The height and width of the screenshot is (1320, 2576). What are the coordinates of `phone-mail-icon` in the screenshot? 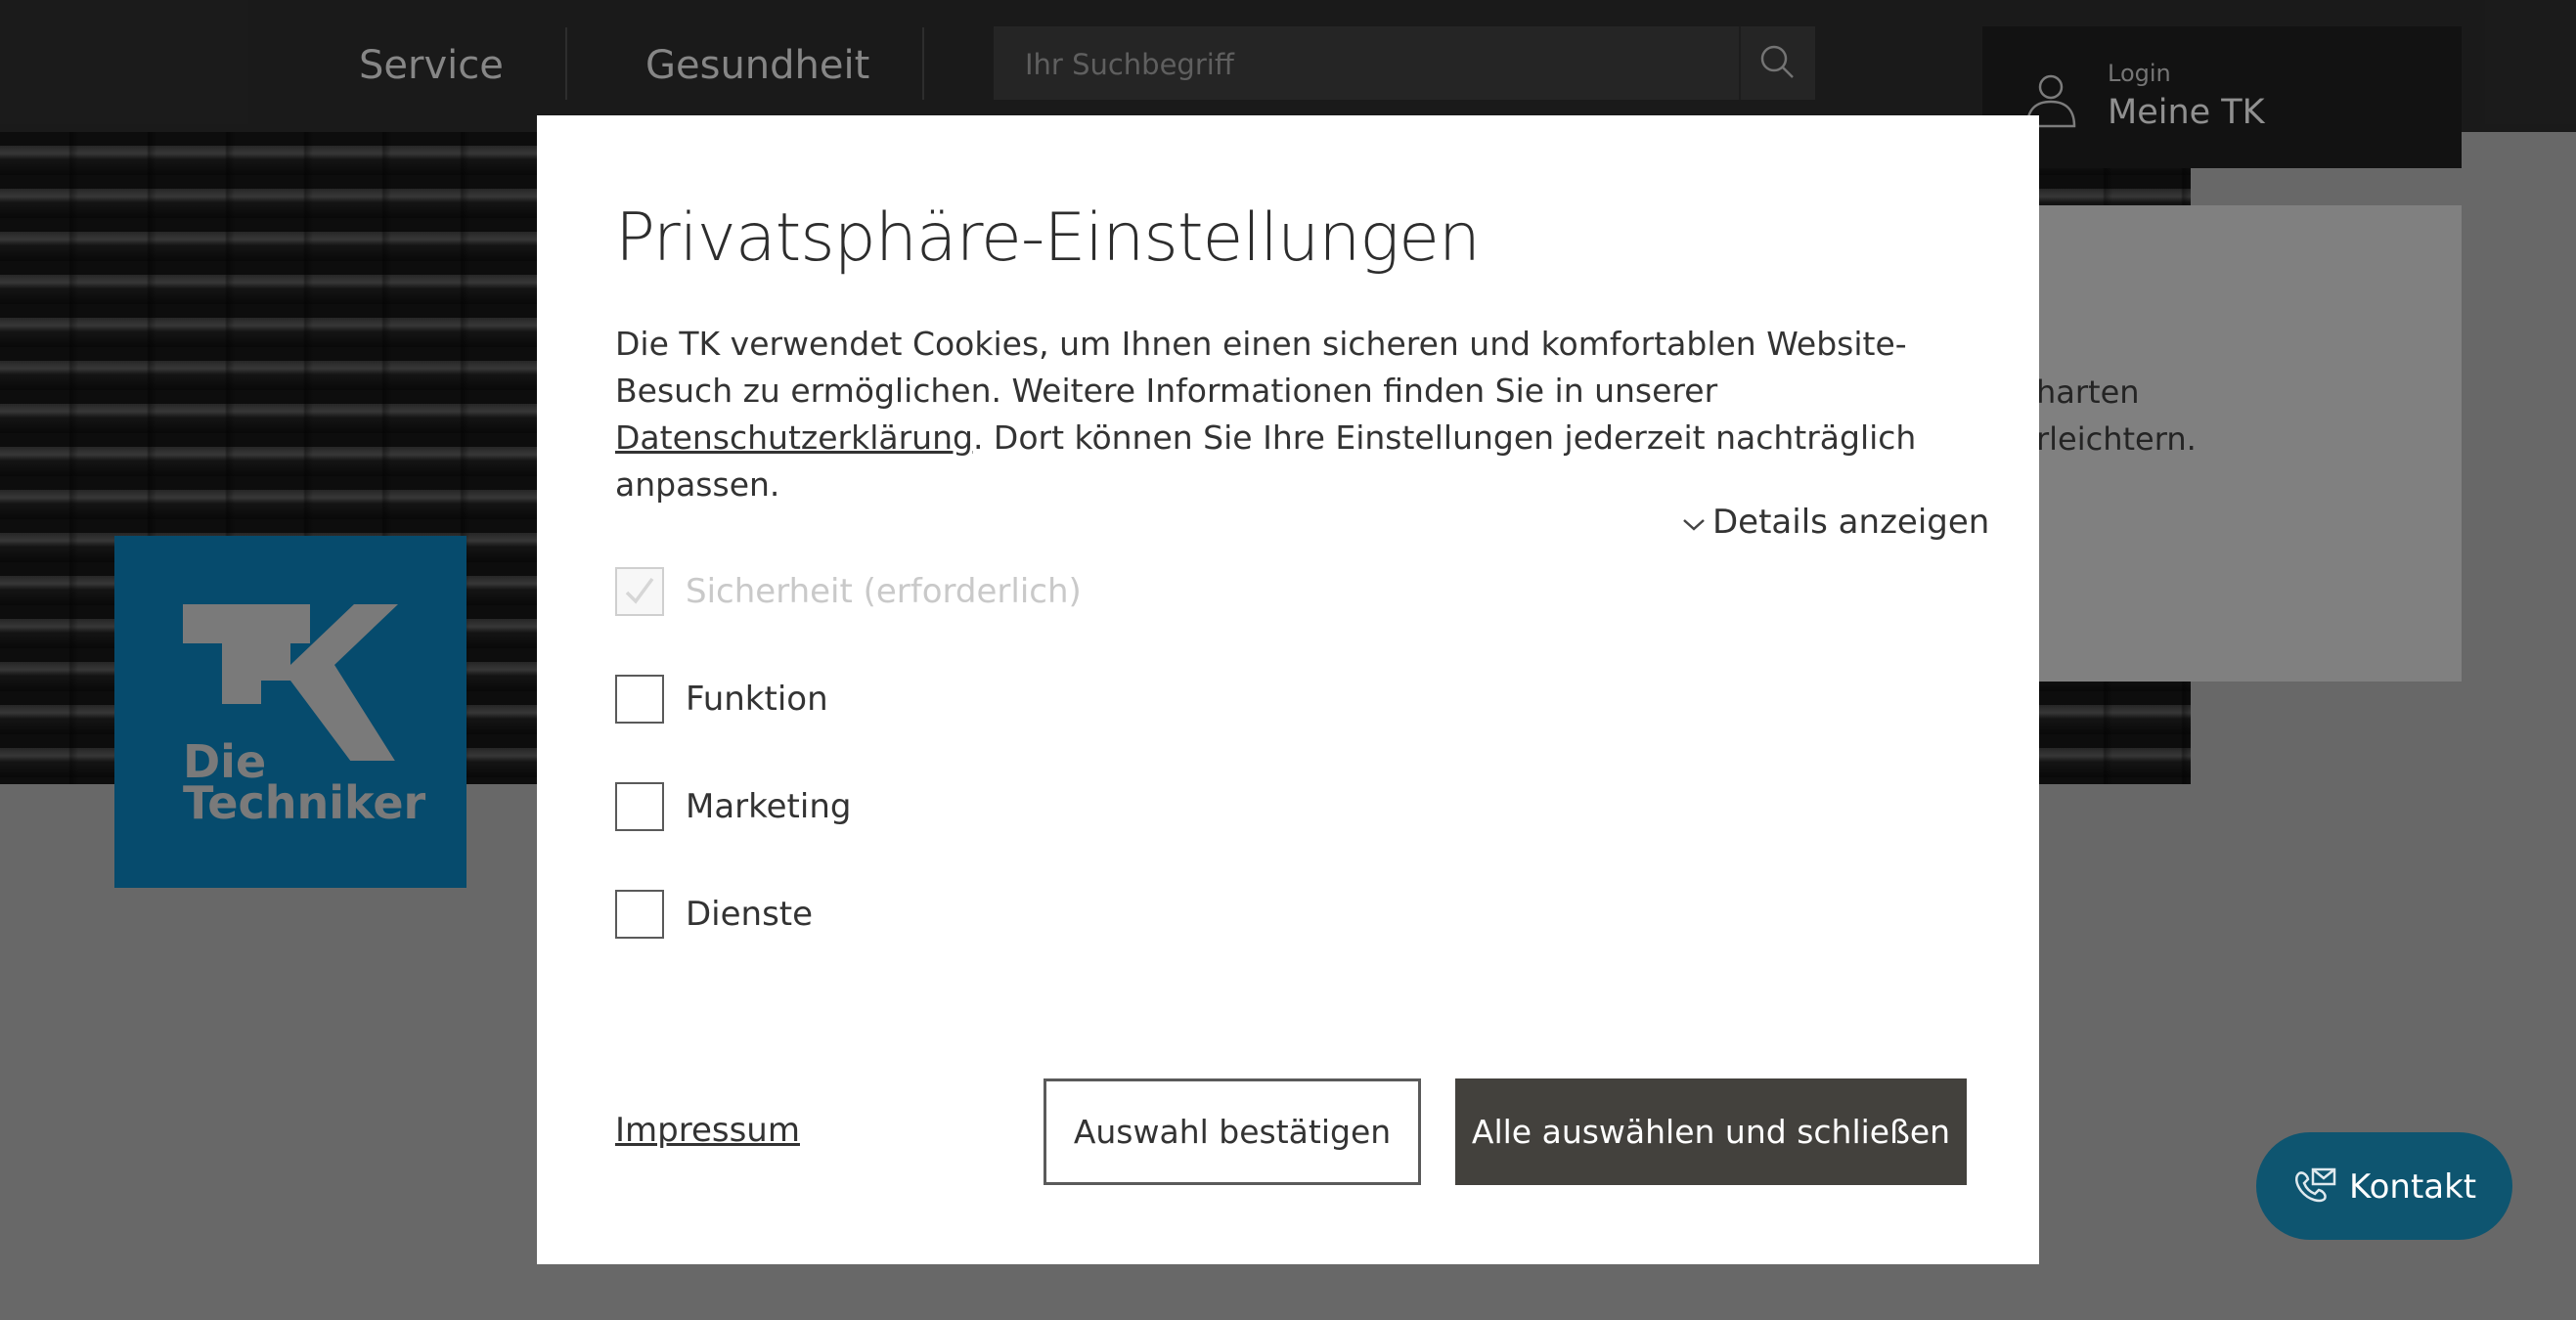 It's located at (2315, 1185).